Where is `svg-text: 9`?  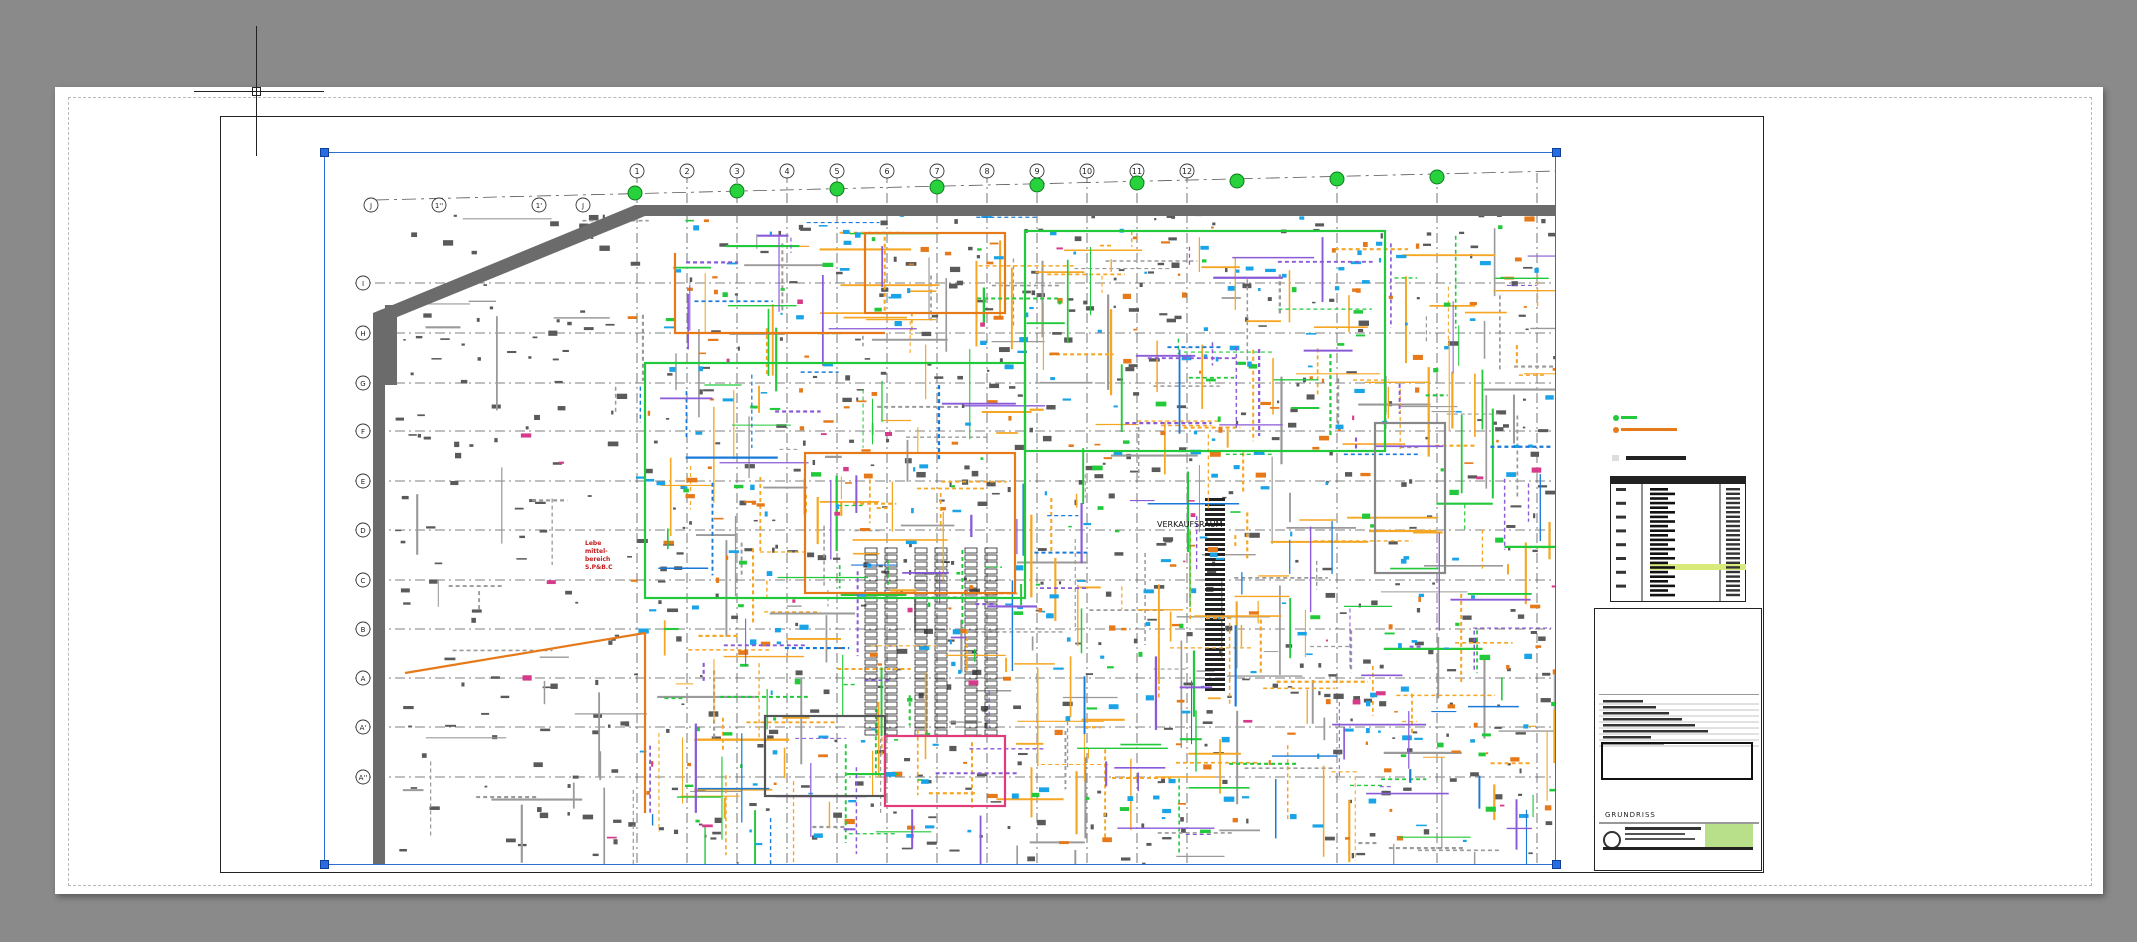
svg-text: 9 is located at coordinates (1036, 171).